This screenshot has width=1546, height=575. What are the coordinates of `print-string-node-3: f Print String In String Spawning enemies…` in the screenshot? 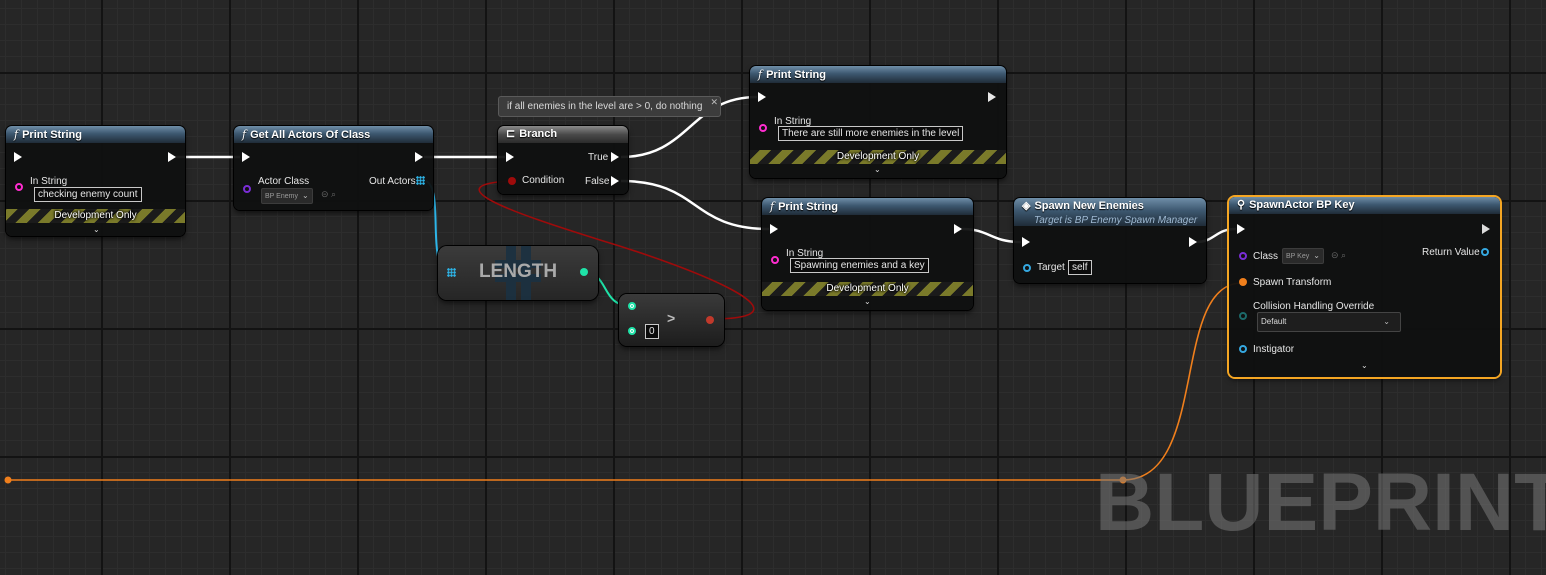 It's located at (867, 254).